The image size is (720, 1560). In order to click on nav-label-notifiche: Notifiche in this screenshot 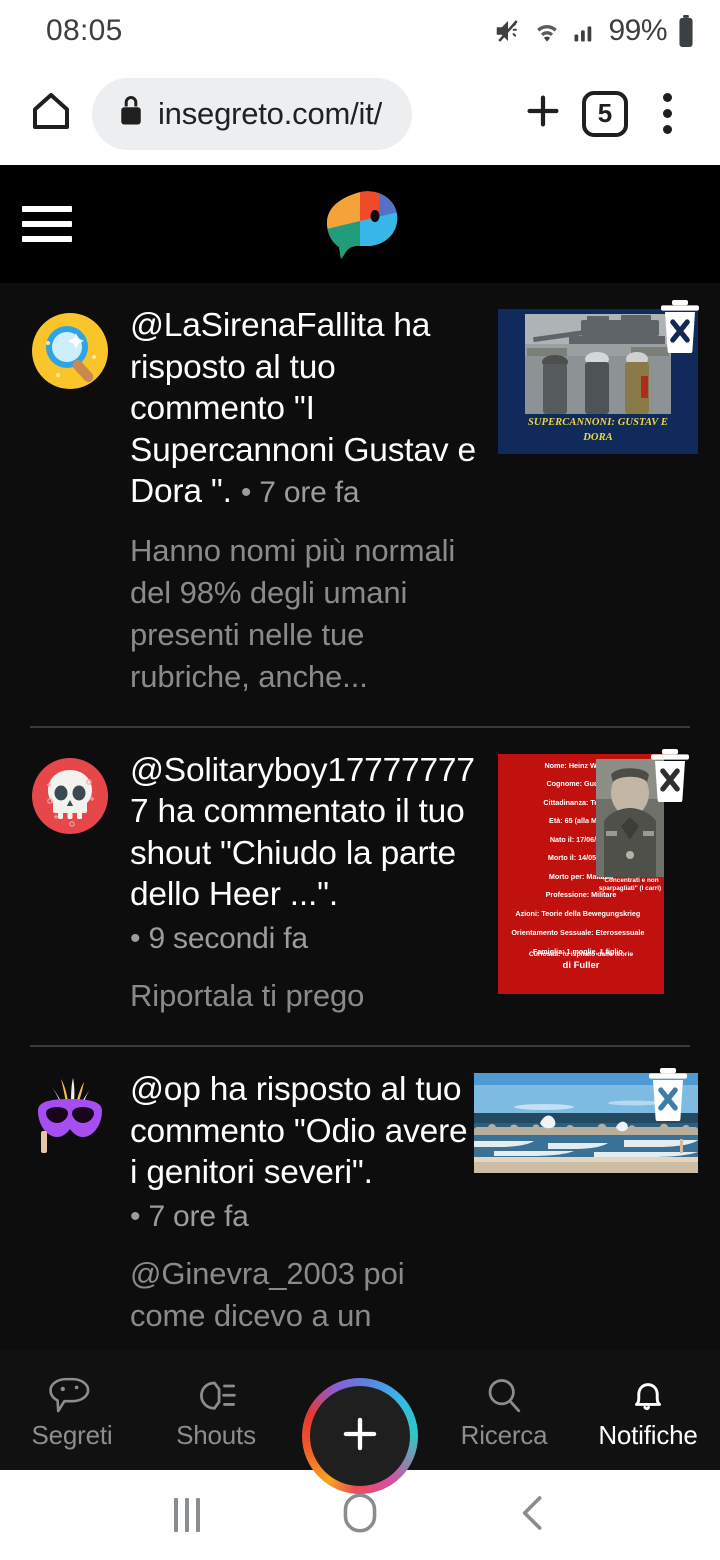, I will do `click(648, 1434)`.